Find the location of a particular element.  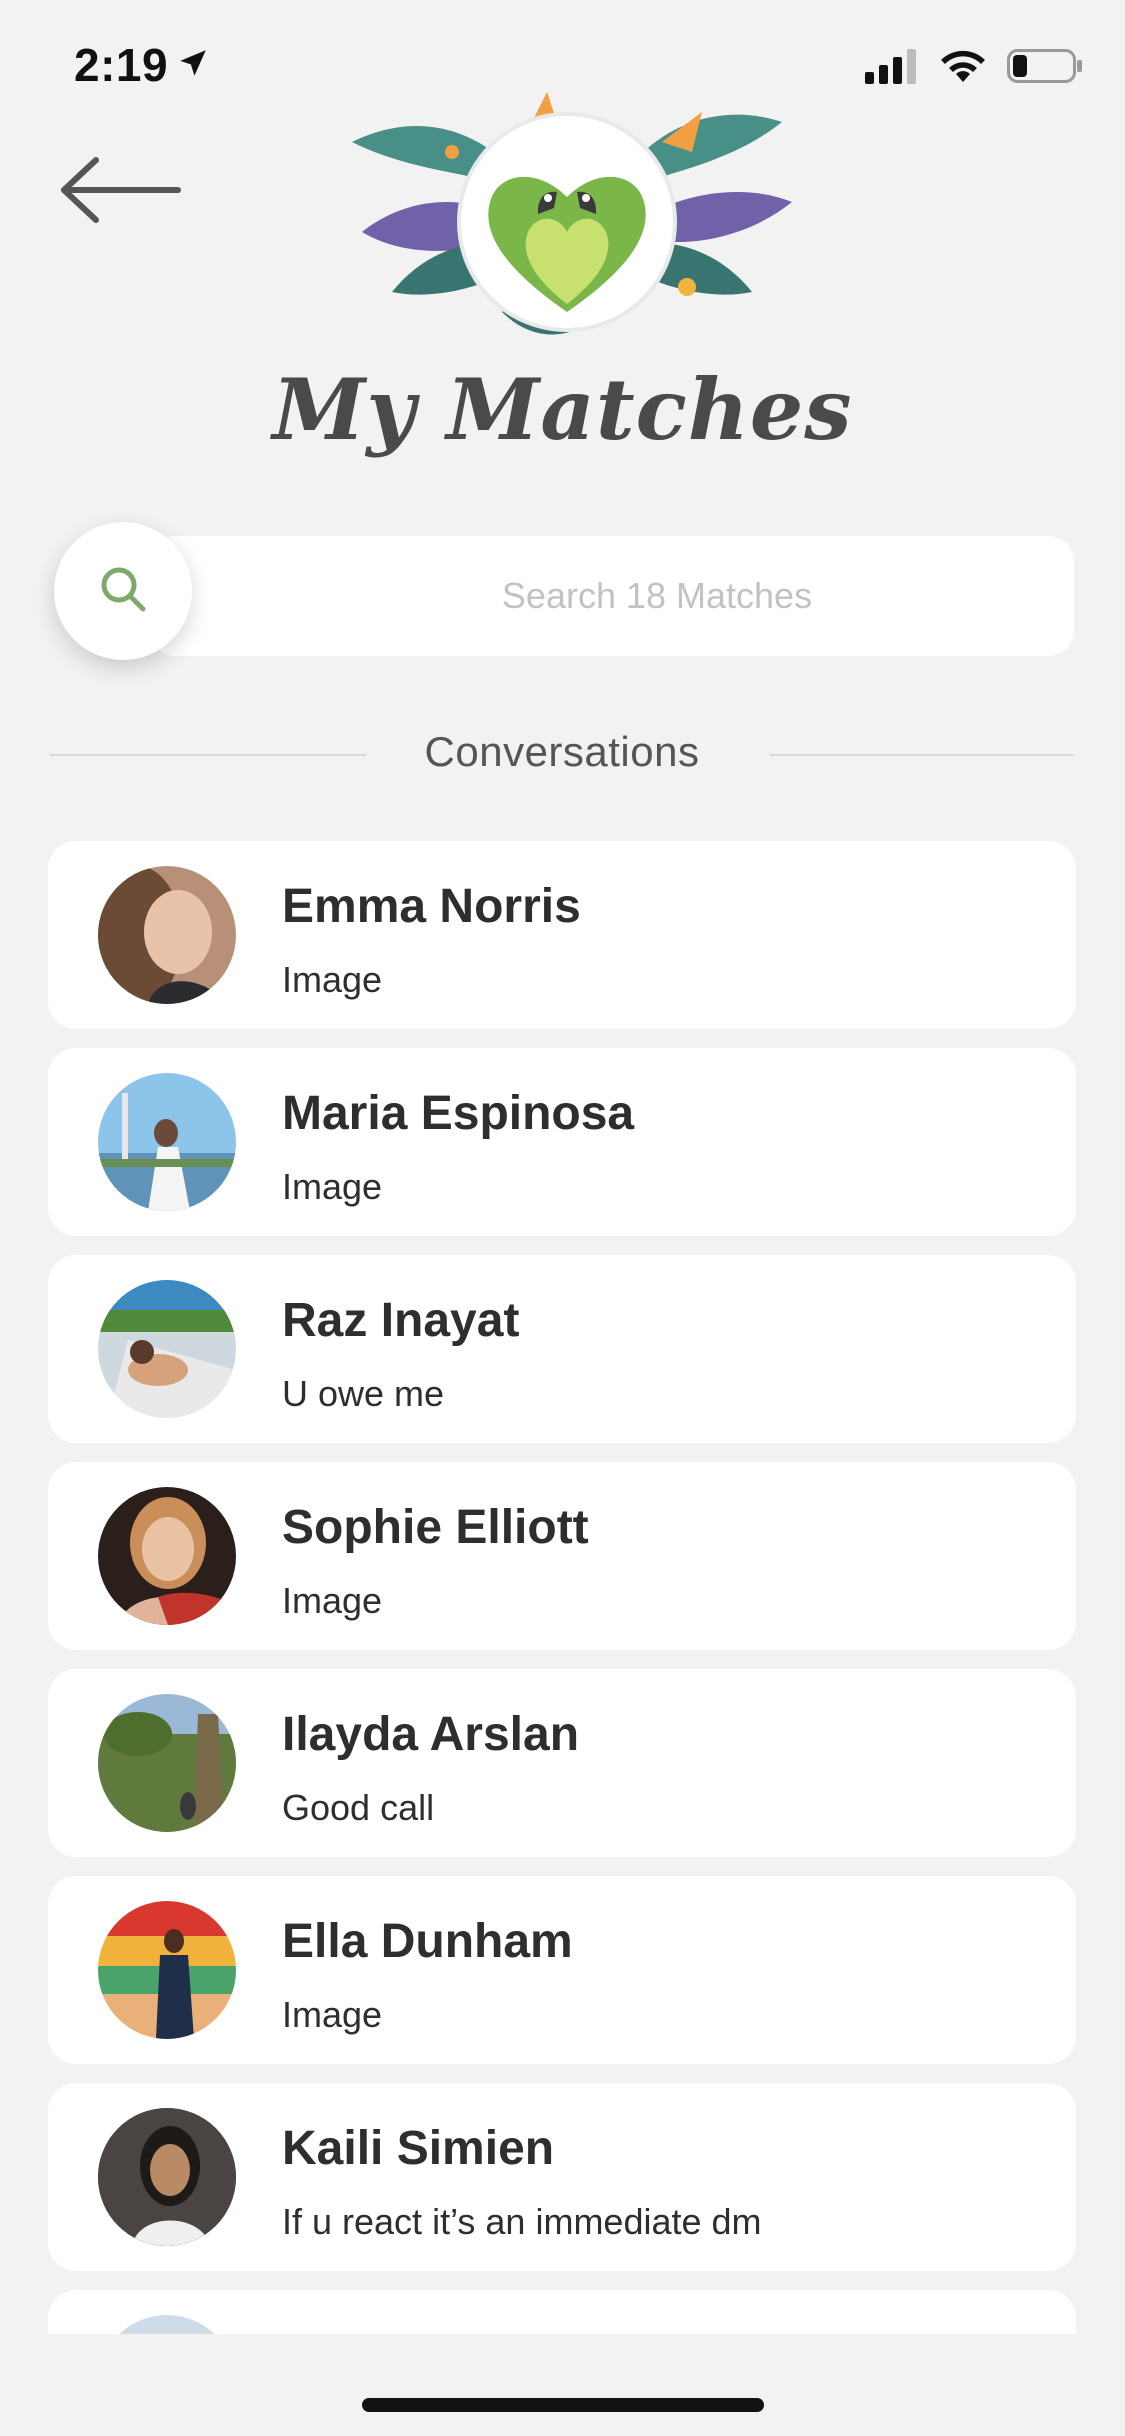

back-button is located at coordinates (121, 190).